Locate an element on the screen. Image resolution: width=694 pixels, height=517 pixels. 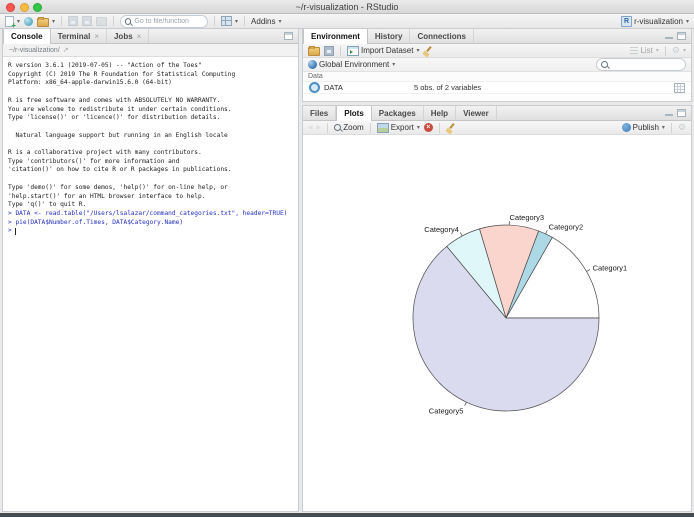
view-table-icon is located at coordinates (679, 87).